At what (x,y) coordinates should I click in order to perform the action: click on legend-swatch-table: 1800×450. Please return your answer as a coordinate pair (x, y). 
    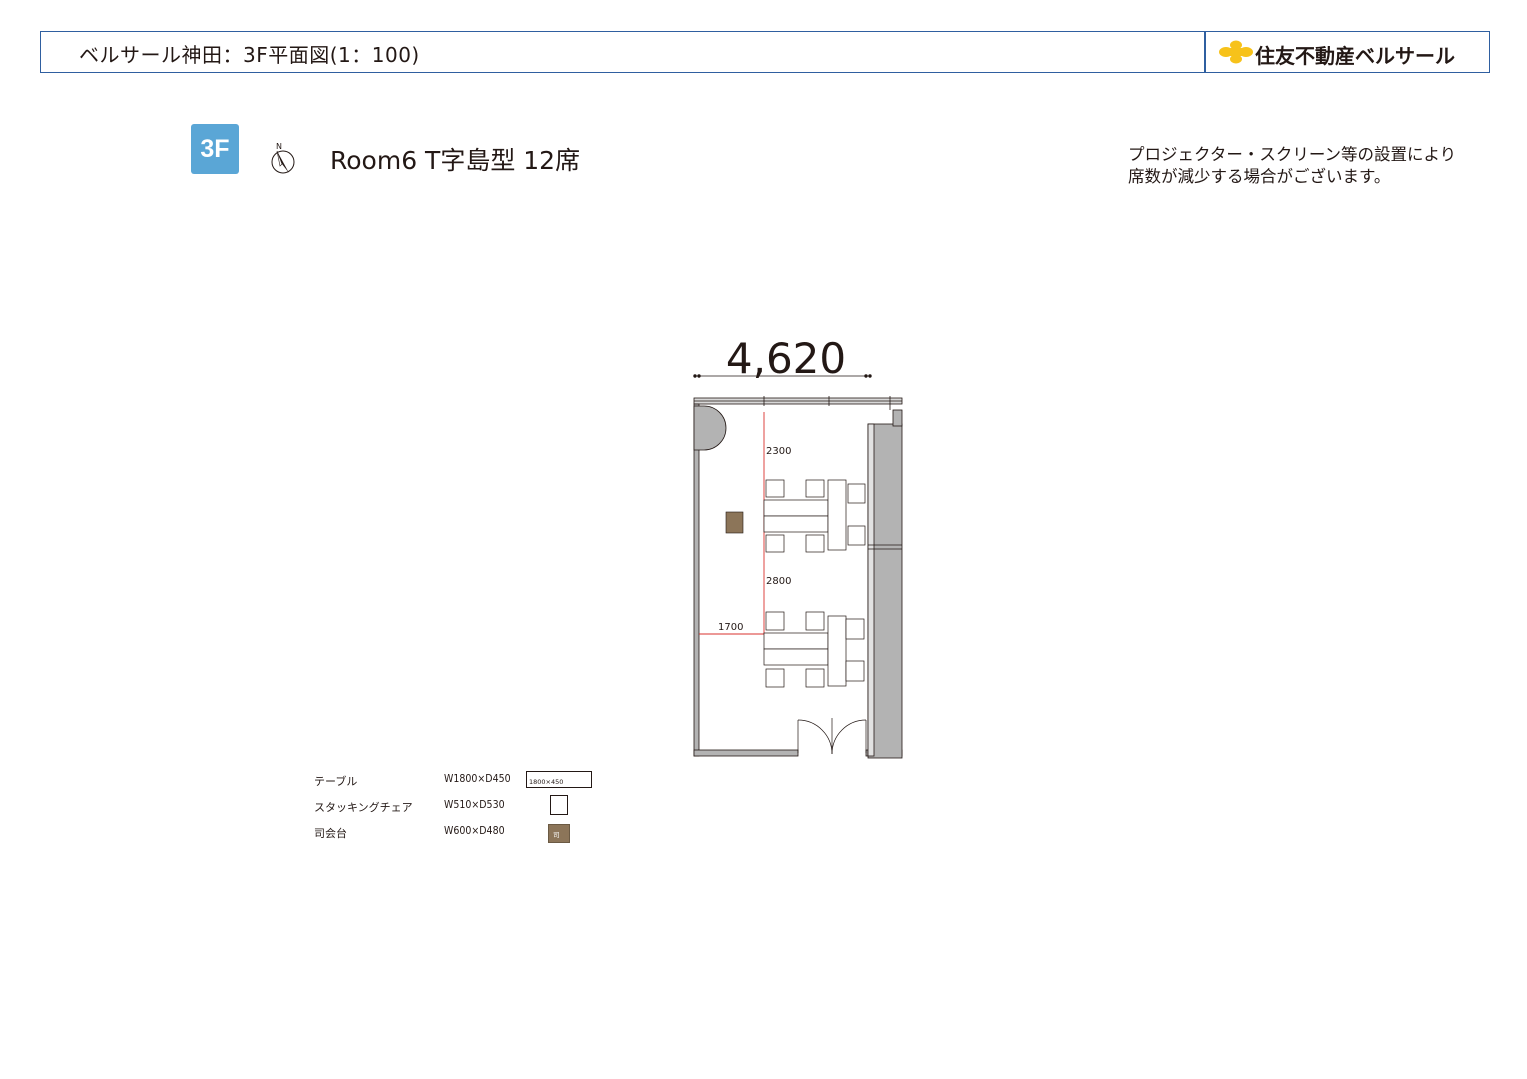
    Looking at the image, I should click on (559, 779).